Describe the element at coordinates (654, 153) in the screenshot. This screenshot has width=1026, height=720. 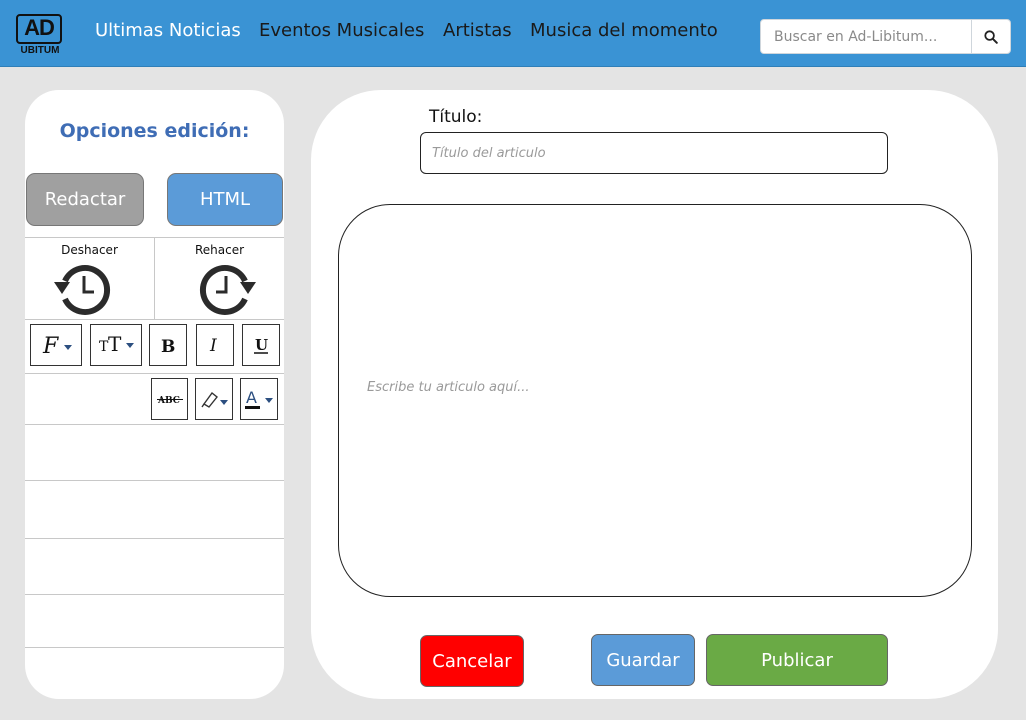
I see `article-title-input` at that location.